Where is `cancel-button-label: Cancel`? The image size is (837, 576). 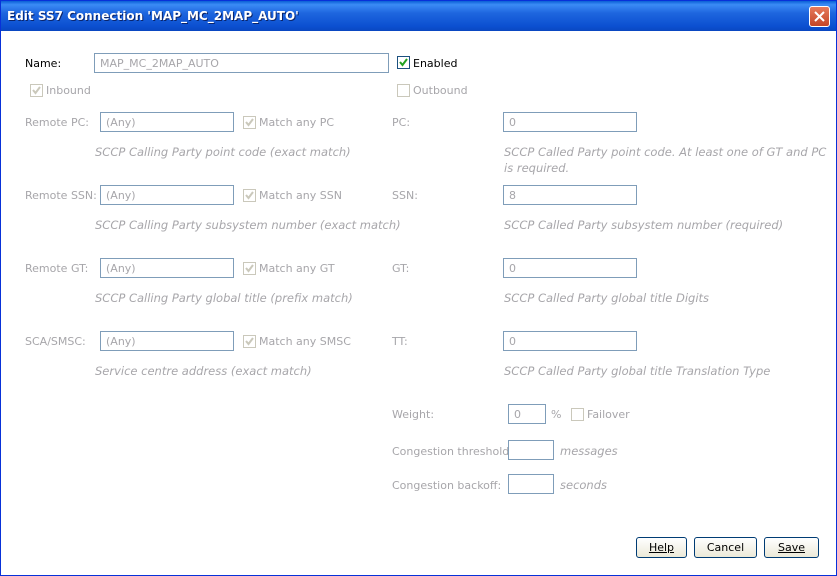
cancel-button-label: Cancel is located at coordinates (725, 547).